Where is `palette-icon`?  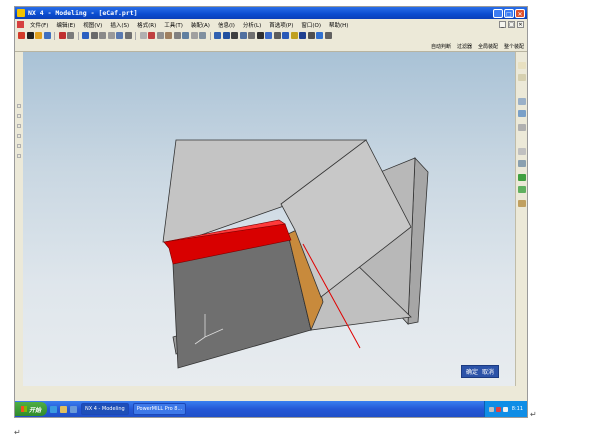 palette-icon is located at coordinates (522, 127).